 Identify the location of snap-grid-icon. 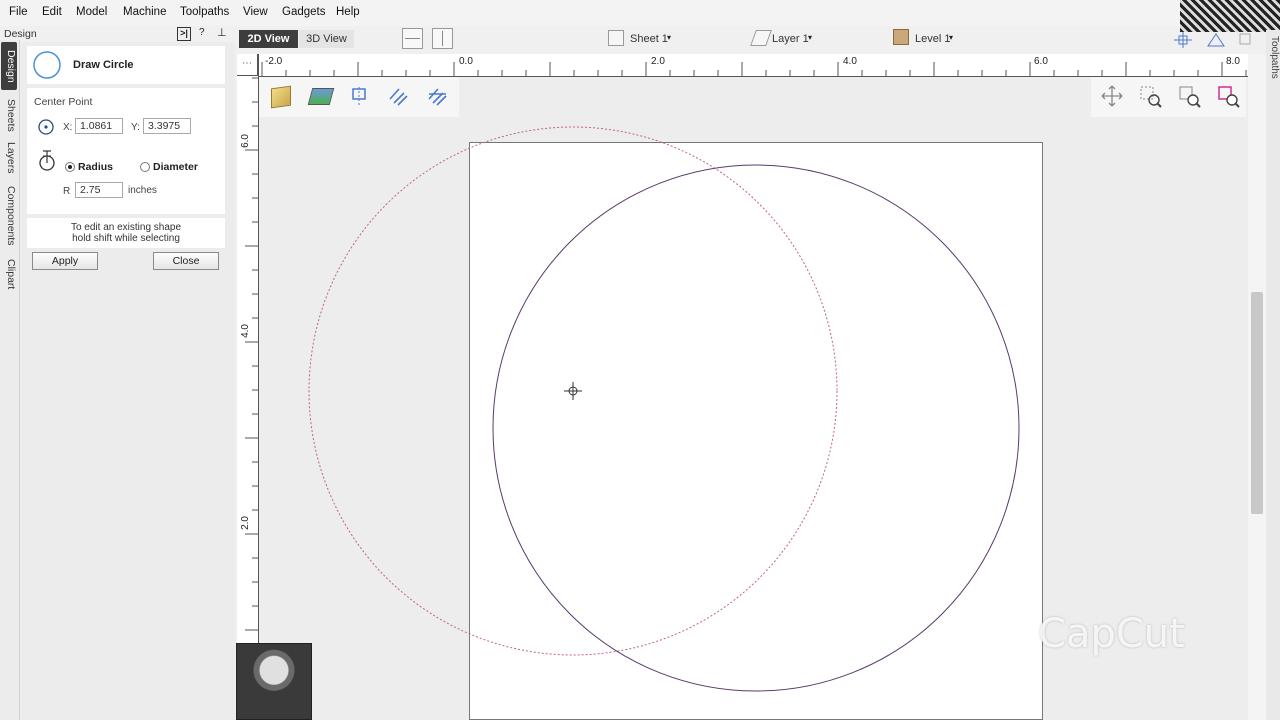
(1183, 40).